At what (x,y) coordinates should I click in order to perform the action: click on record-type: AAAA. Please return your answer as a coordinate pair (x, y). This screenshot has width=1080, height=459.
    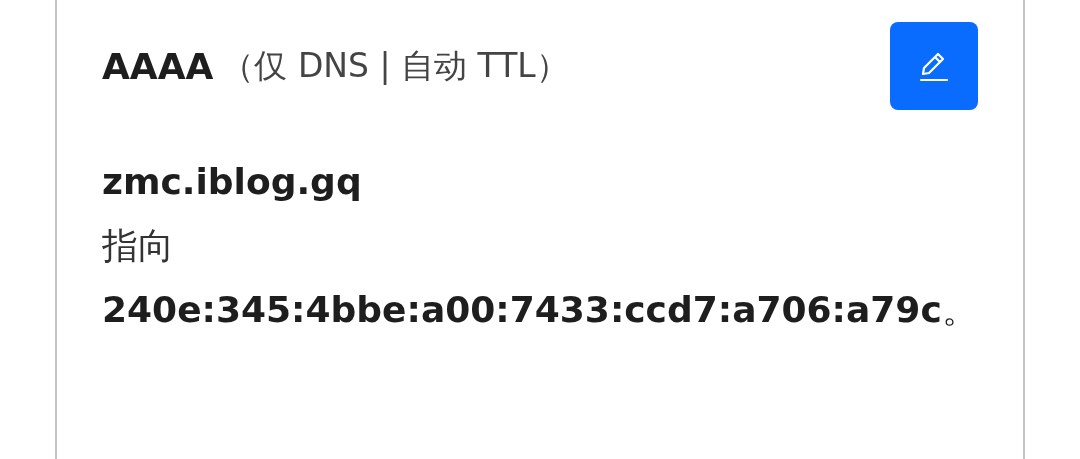
    Looking at the image, I should click on (158, 66).